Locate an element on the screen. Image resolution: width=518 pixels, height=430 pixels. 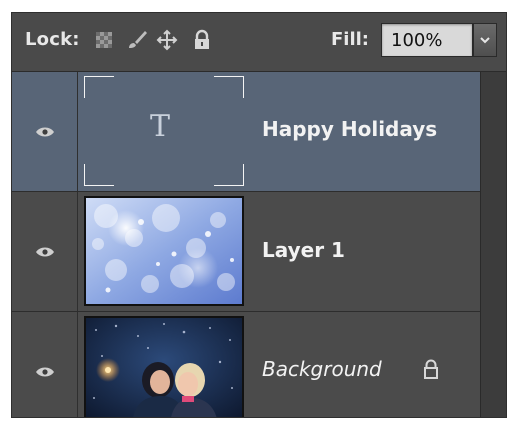
lock-all-padlock-icon is located at coordinates (202, 40).